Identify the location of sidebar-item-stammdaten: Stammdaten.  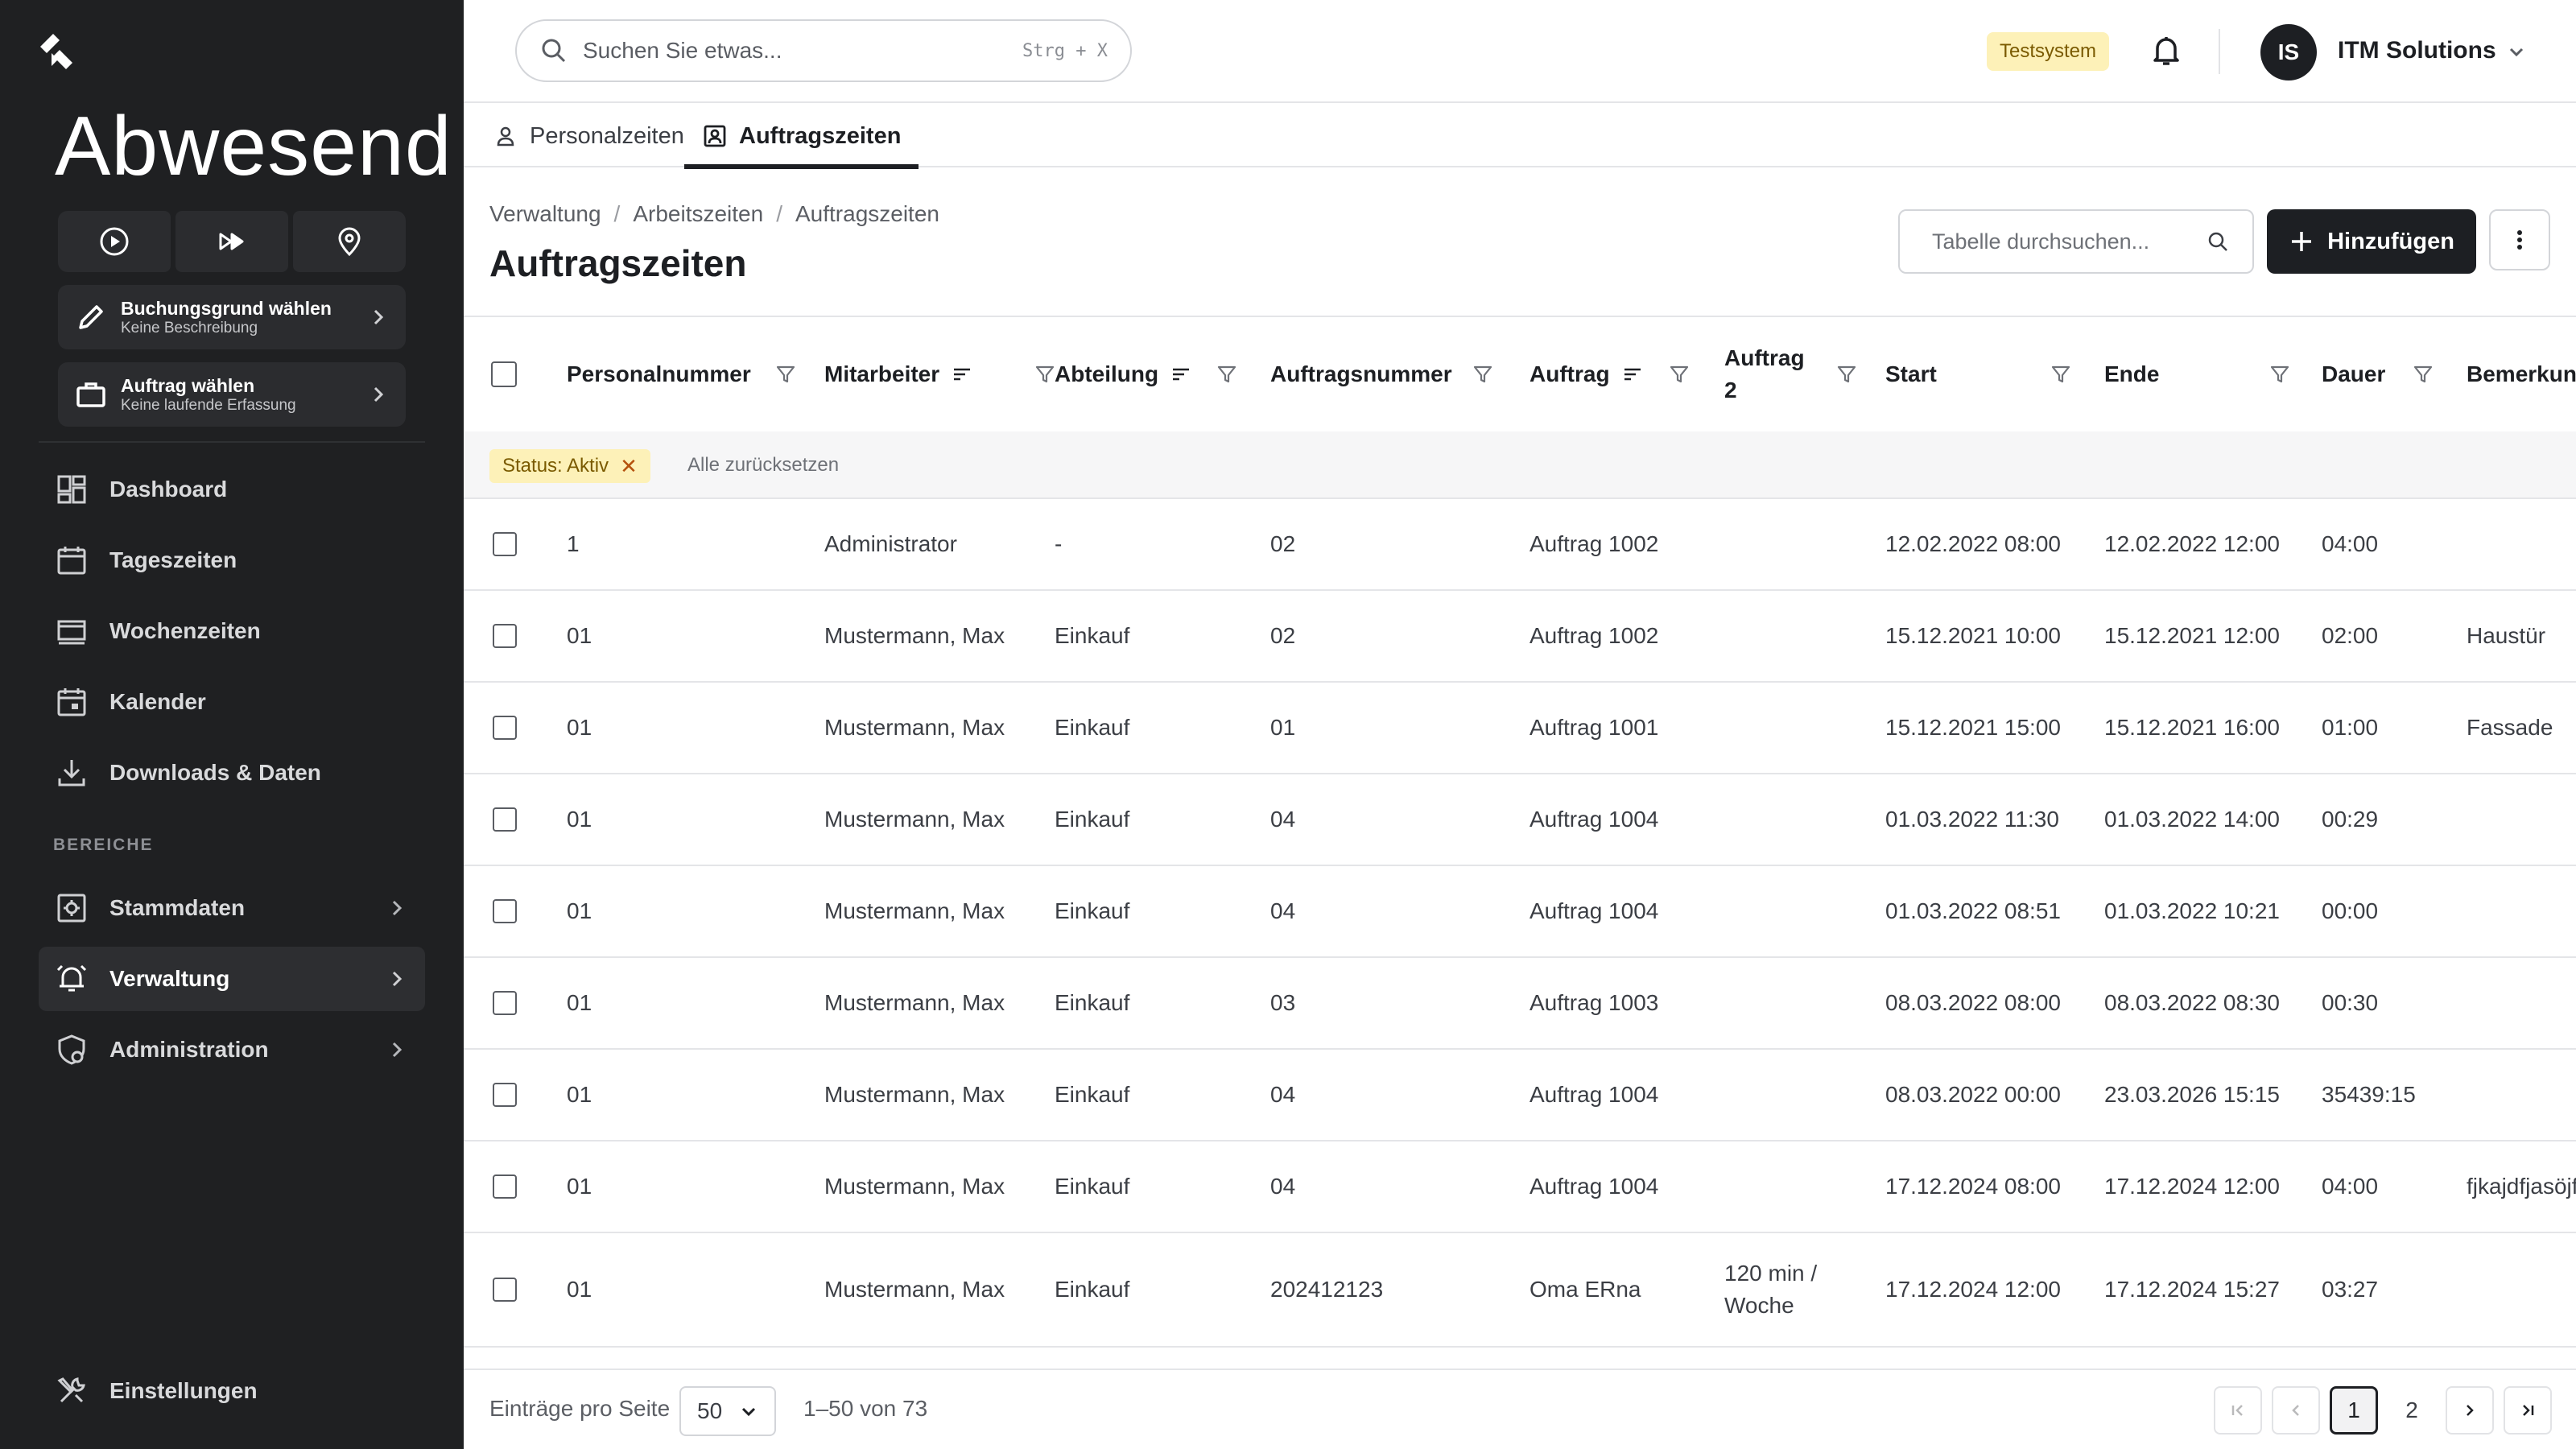
(232, 908).